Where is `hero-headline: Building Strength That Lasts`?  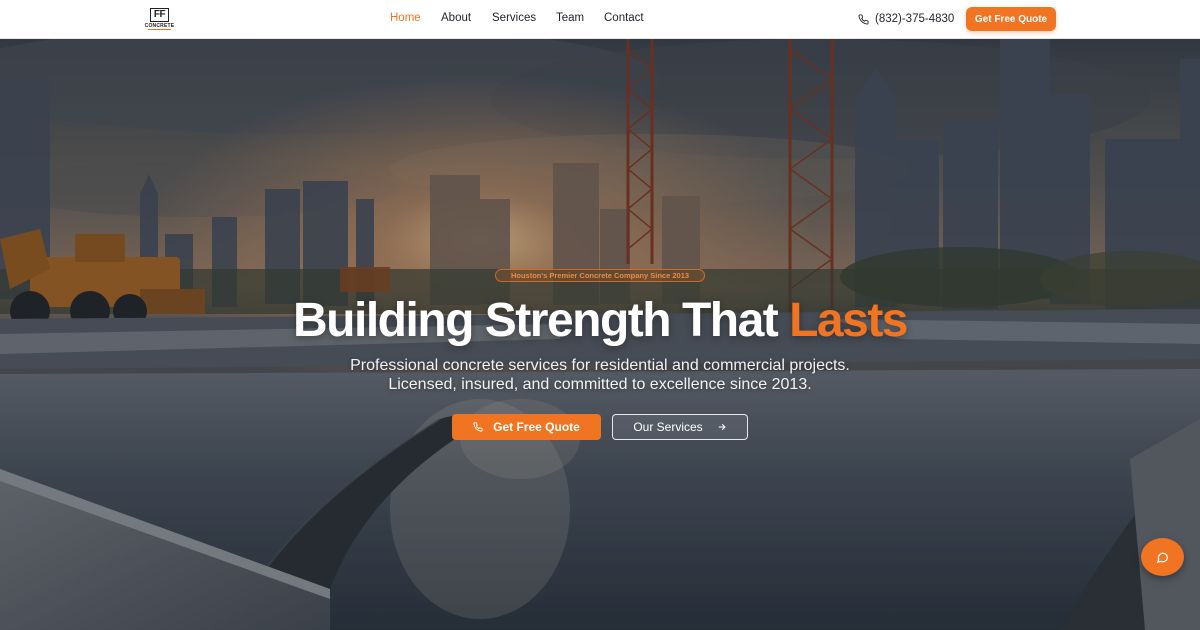 hero-headline: Building Strength That Lasts is located at coordinates (600, 320).